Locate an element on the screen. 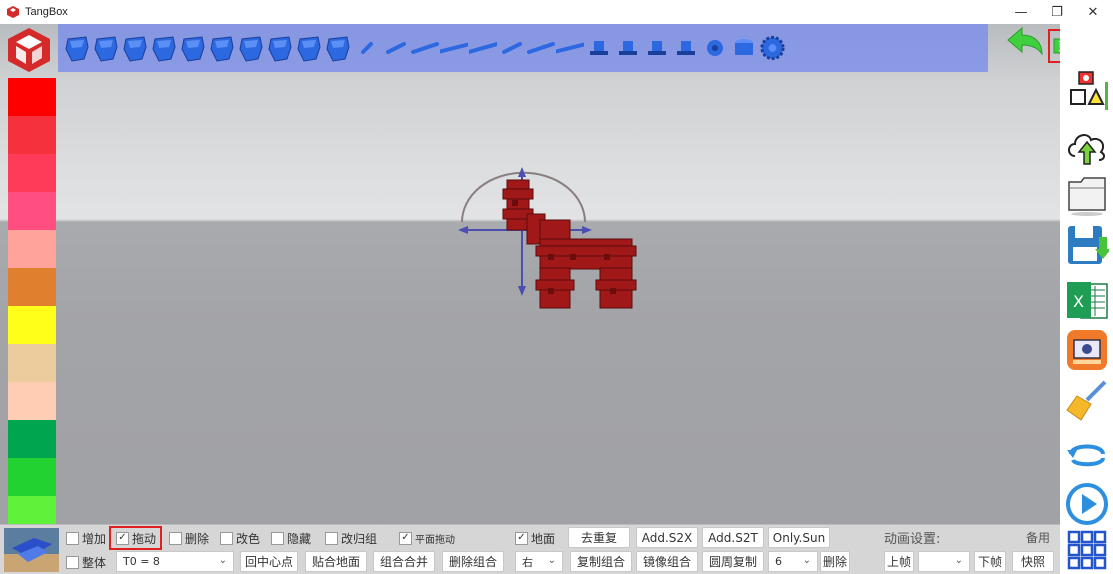  mirror-group-button: 镜像组合 is located at coordinates (667, 561).